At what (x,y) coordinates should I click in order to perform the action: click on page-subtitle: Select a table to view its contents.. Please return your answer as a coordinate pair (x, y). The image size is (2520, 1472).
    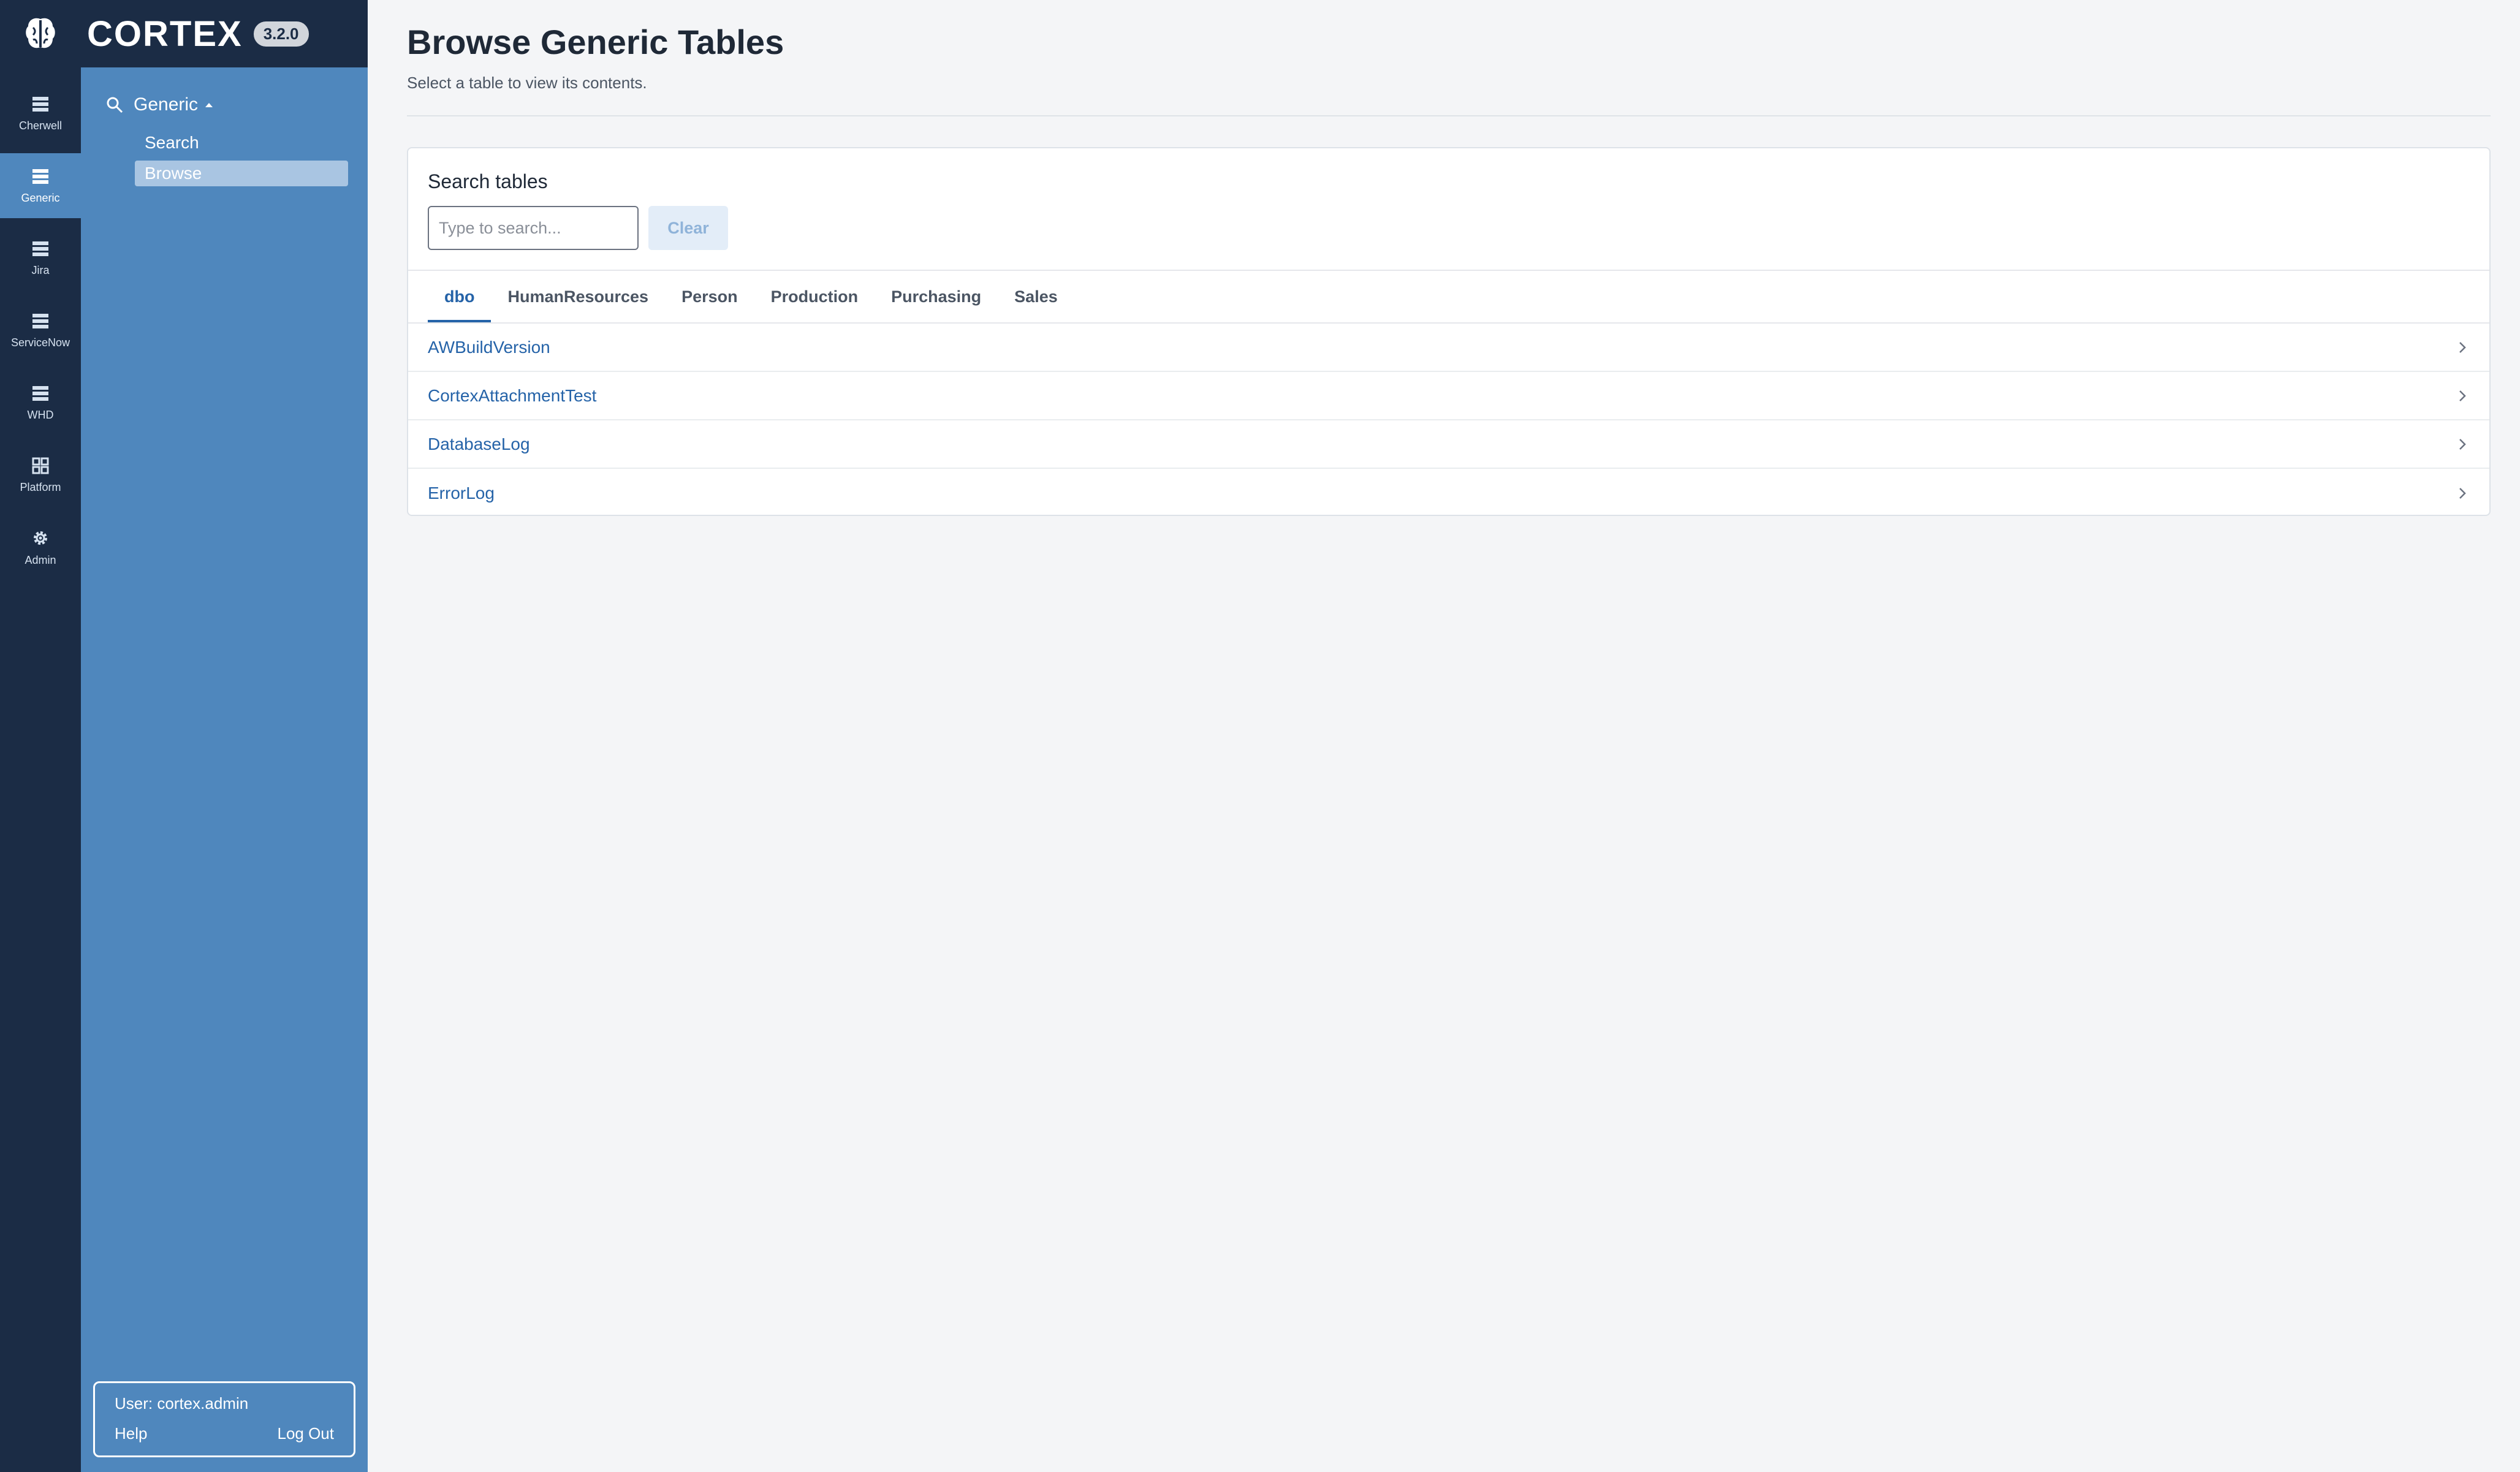
    Looking at the image, I should click on (527, 83).